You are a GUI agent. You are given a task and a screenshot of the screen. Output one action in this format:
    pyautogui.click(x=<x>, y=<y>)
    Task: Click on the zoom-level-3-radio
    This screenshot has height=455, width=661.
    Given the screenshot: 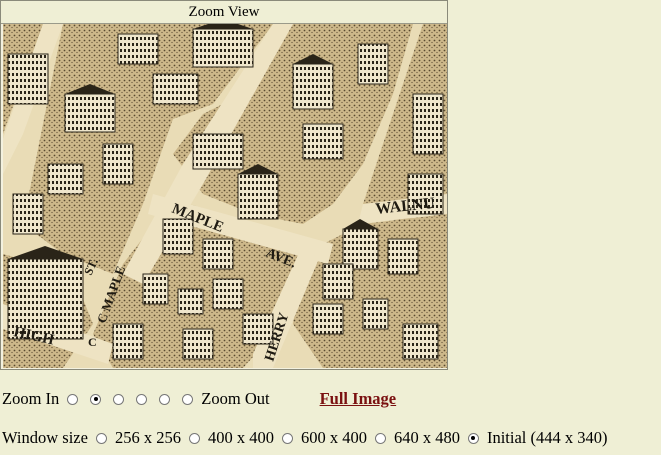 What is the action you would take?
    pyautogui.click(x=119, y=399)
    